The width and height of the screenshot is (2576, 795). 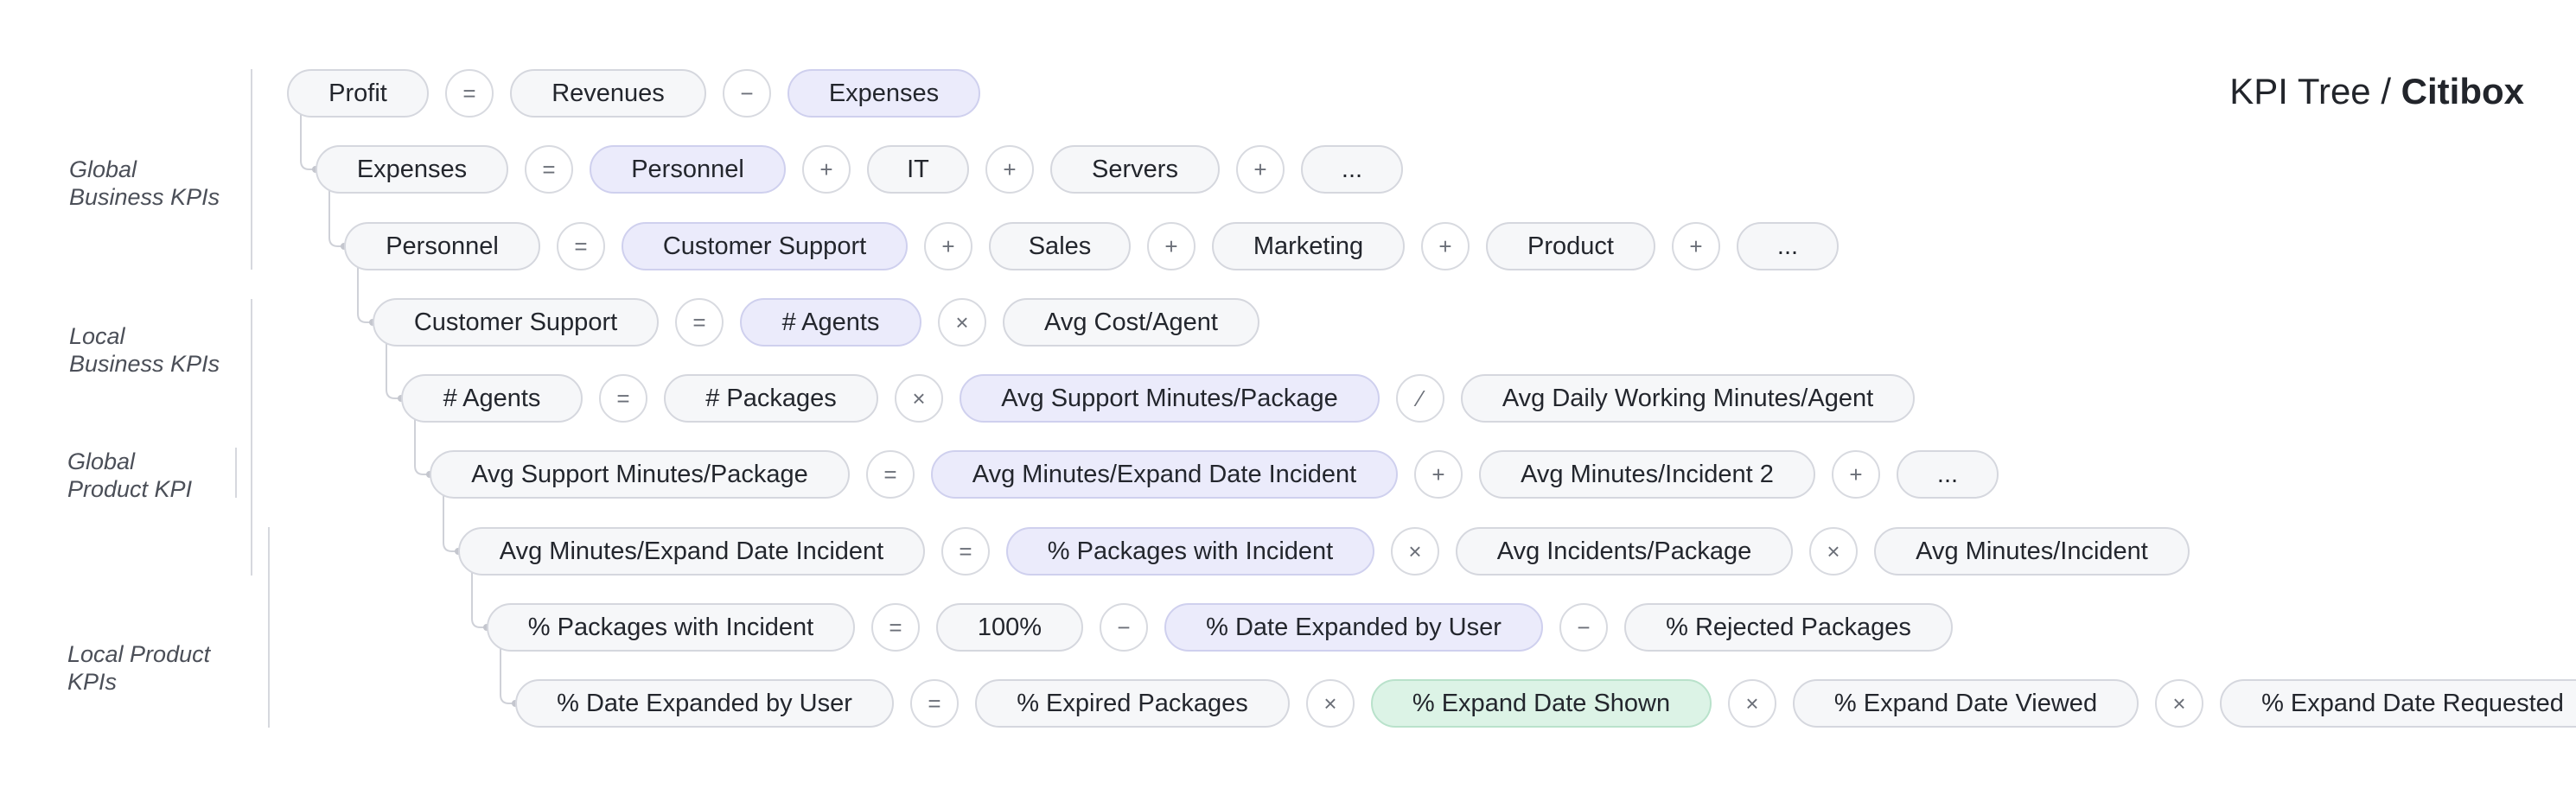 I want to click on kpi-root-avg-minutes-expand-date-incident: Avg Minutes/Expand Date Incident, so click(x=691, y=551).